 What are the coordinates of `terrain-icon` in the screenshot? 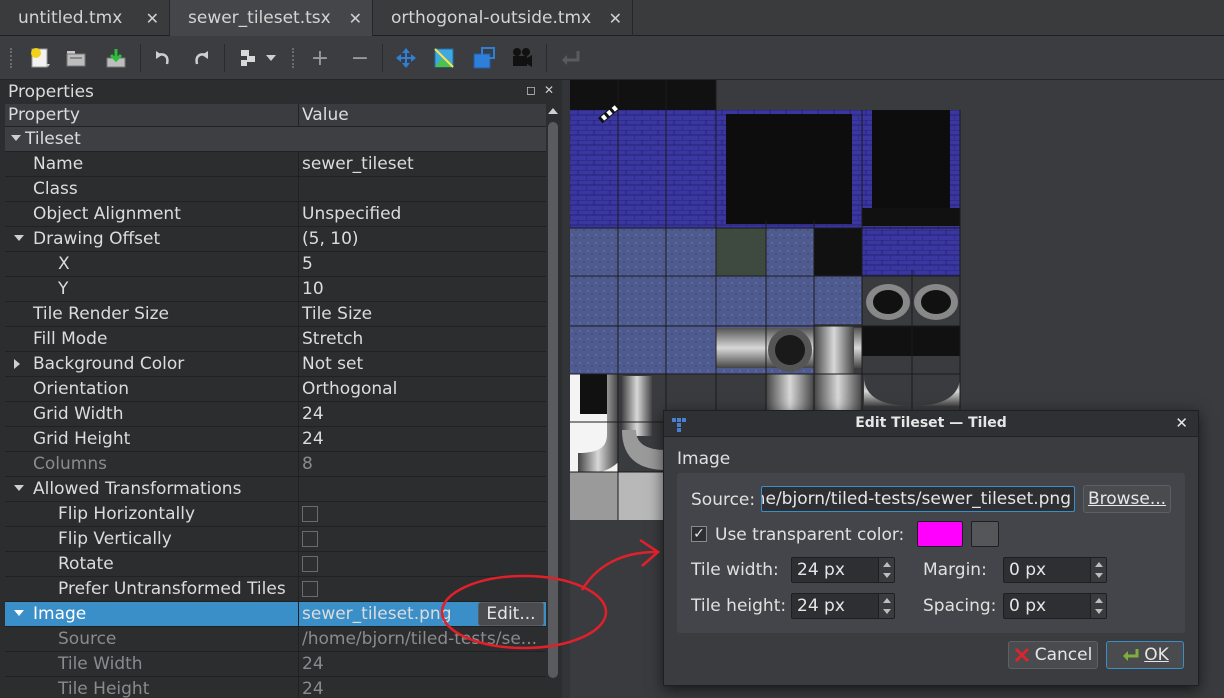 It's located at (444, 58).